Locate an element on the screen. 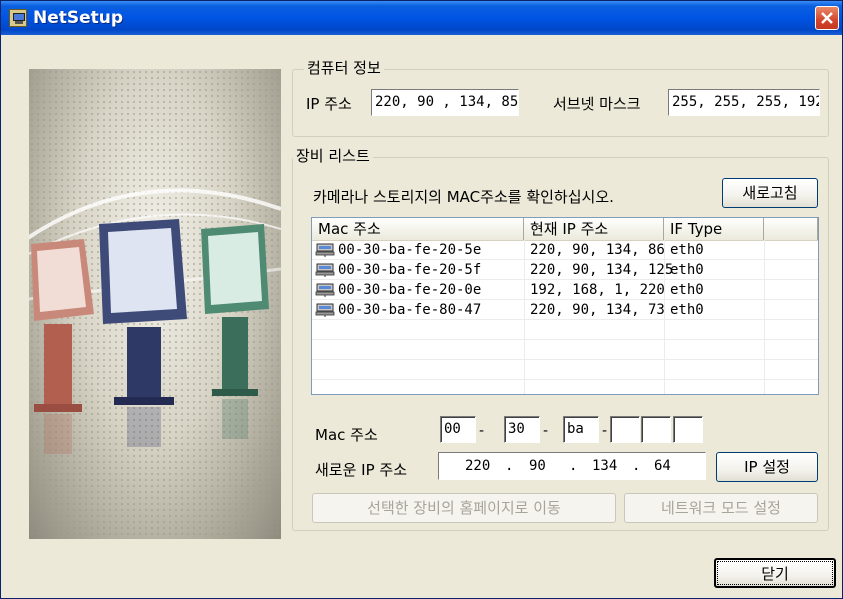 The width and height of the screenshot is (843, 599). cell-mac: 00-30-ba-fe-20-5f is located at coordinates (410, 270).